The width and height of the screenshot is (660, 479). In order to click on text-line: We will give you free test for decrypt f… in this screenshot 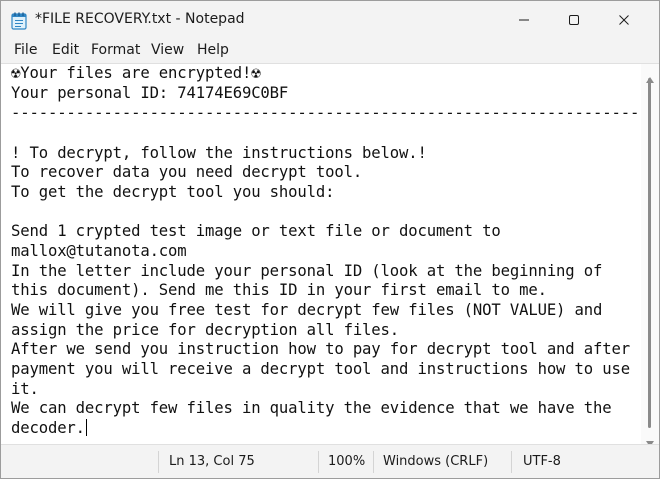, I will do `click(307, 310)`.